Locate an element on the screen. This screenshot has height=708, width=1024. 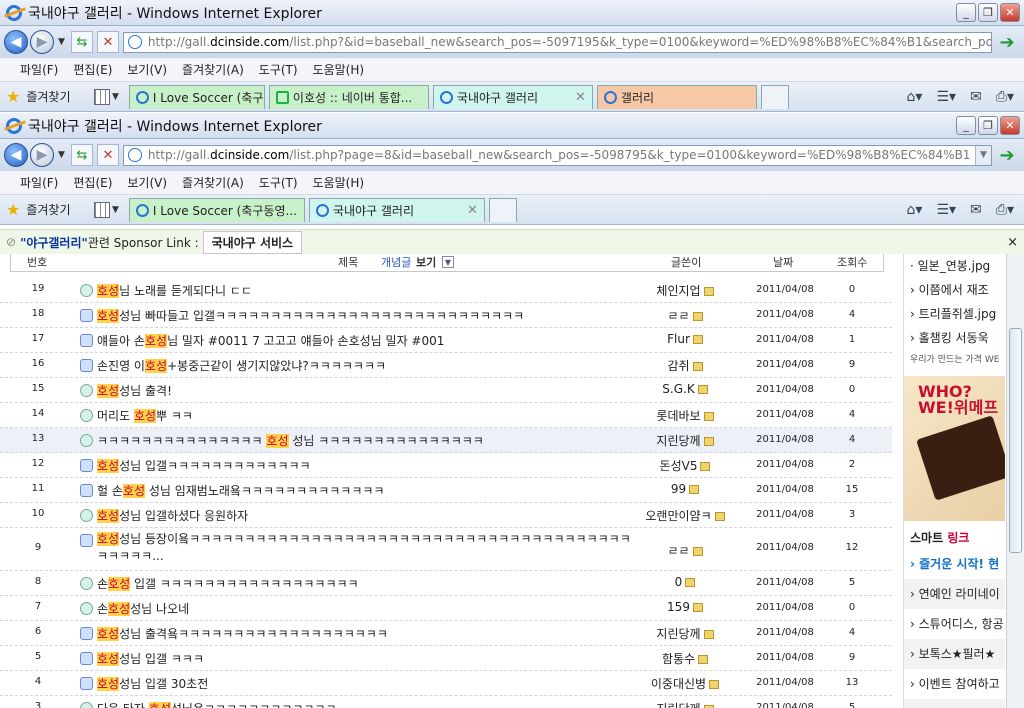
close-tab-icon: ✕ is located at coordinates (469, 210).